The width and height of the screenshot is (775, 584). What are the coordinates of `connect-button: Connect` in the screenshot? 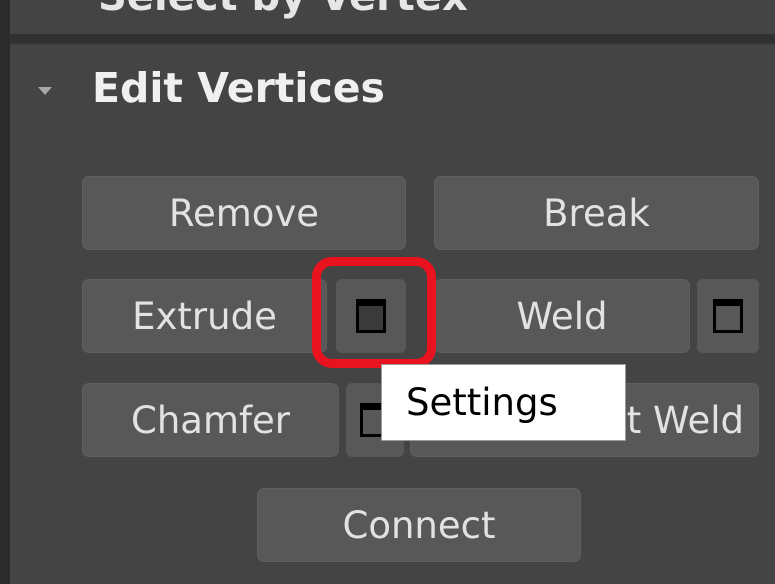 It's located at (419, 525).